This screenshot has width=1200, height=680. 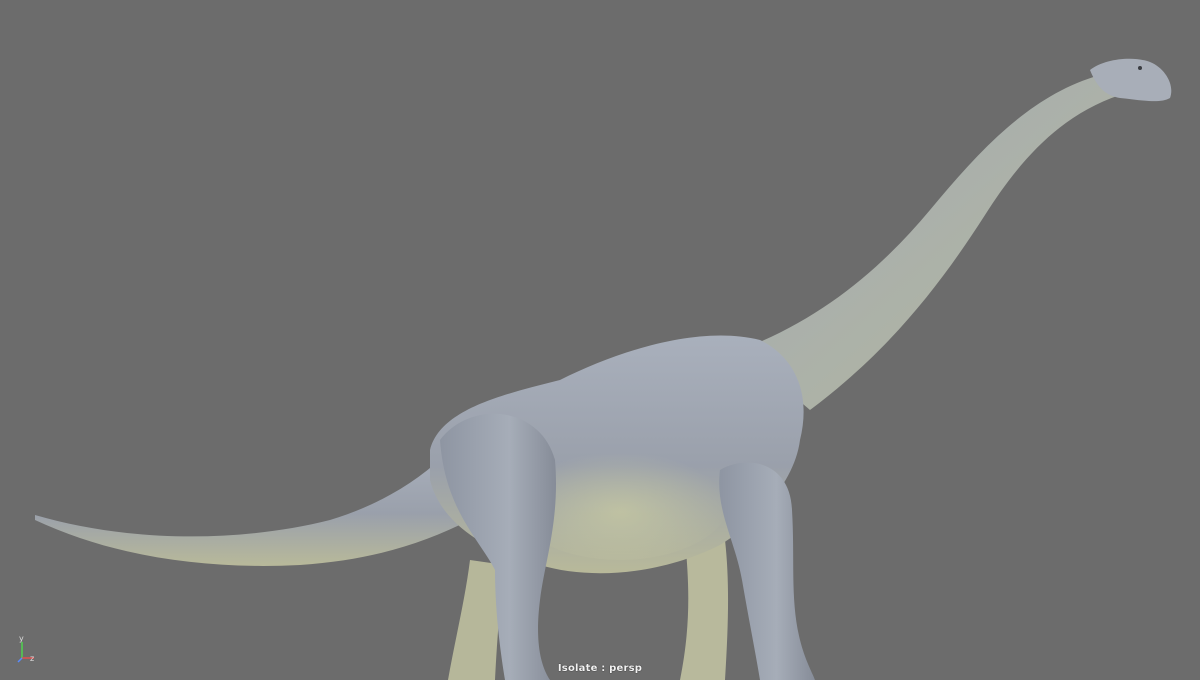 I want to click on far-front-leg, so click(x=704, y=610).